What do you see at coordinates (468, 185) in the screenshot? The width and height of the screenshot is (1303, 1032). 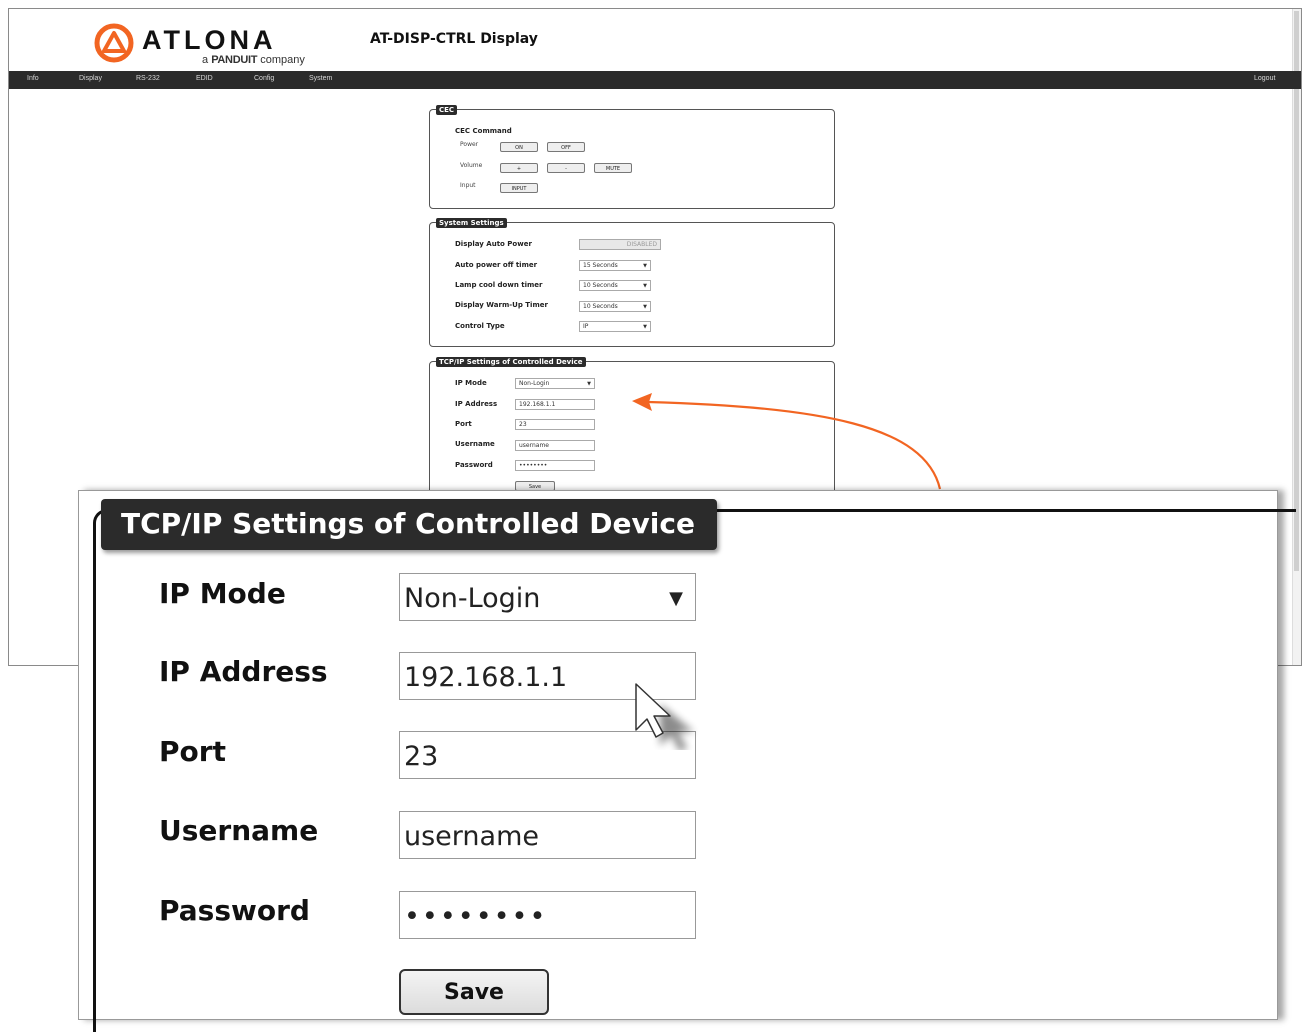 I see `input-label: Input` at bounding box center [468, 185].